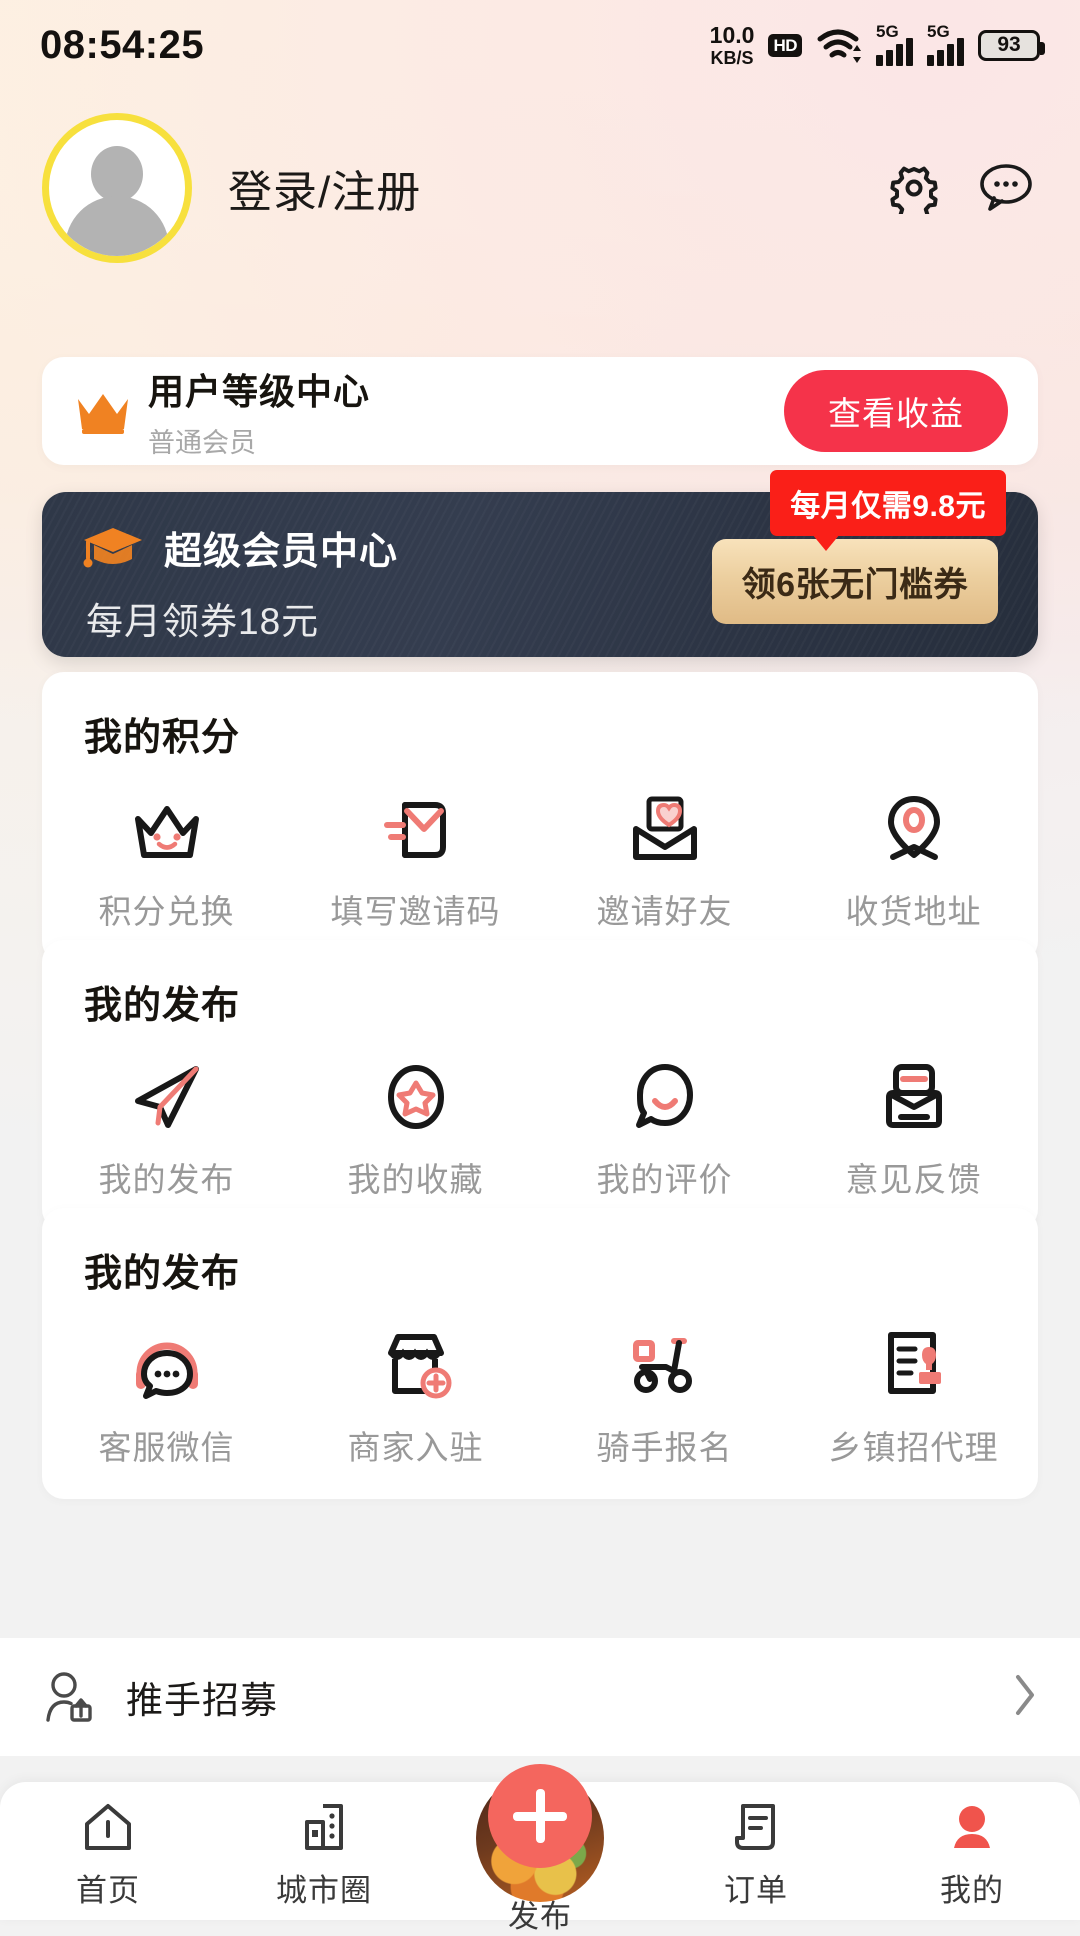 The image size is (1080, 1936). Describe the element at coordinates (259, 391) in the screenshot. I see `user-level-title: 用户等级中心` at that location.